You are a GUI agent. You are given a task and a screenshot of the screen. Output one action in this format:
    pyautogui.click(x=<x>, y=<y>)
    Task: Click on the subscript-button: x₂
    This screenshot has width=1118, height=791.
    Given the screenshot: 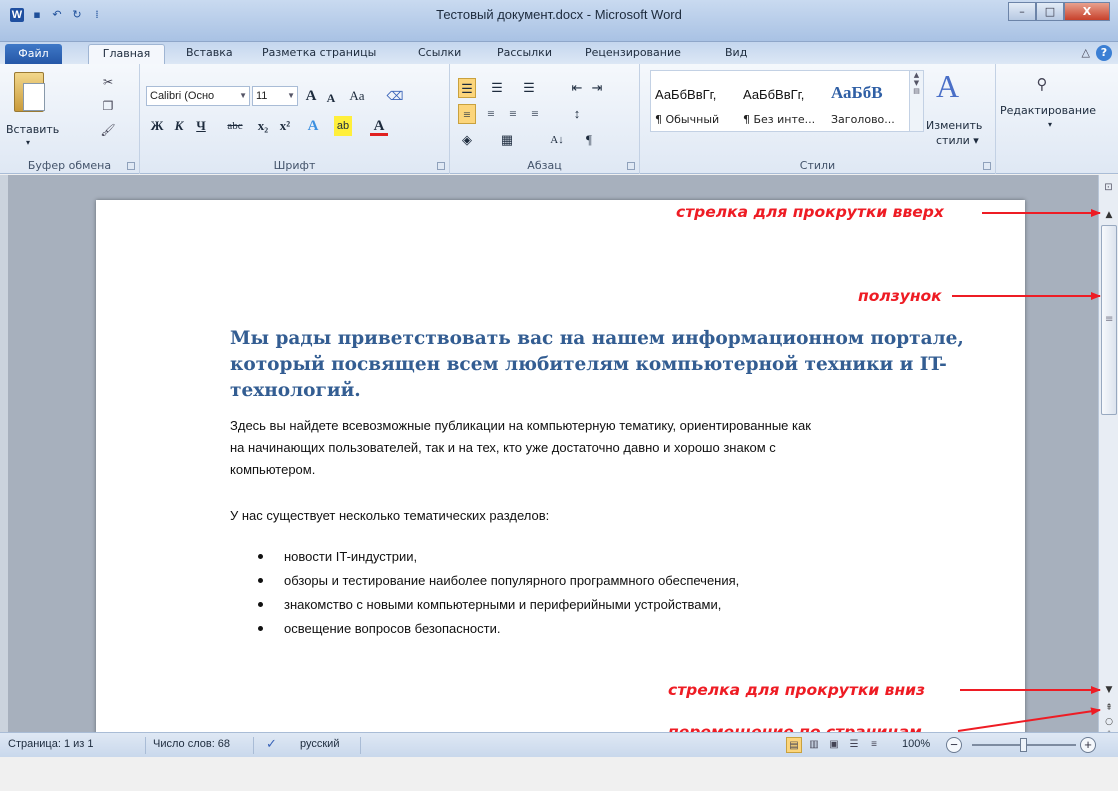 What is the action you would take?
    pyautogui.click(x=263, y=126)
    